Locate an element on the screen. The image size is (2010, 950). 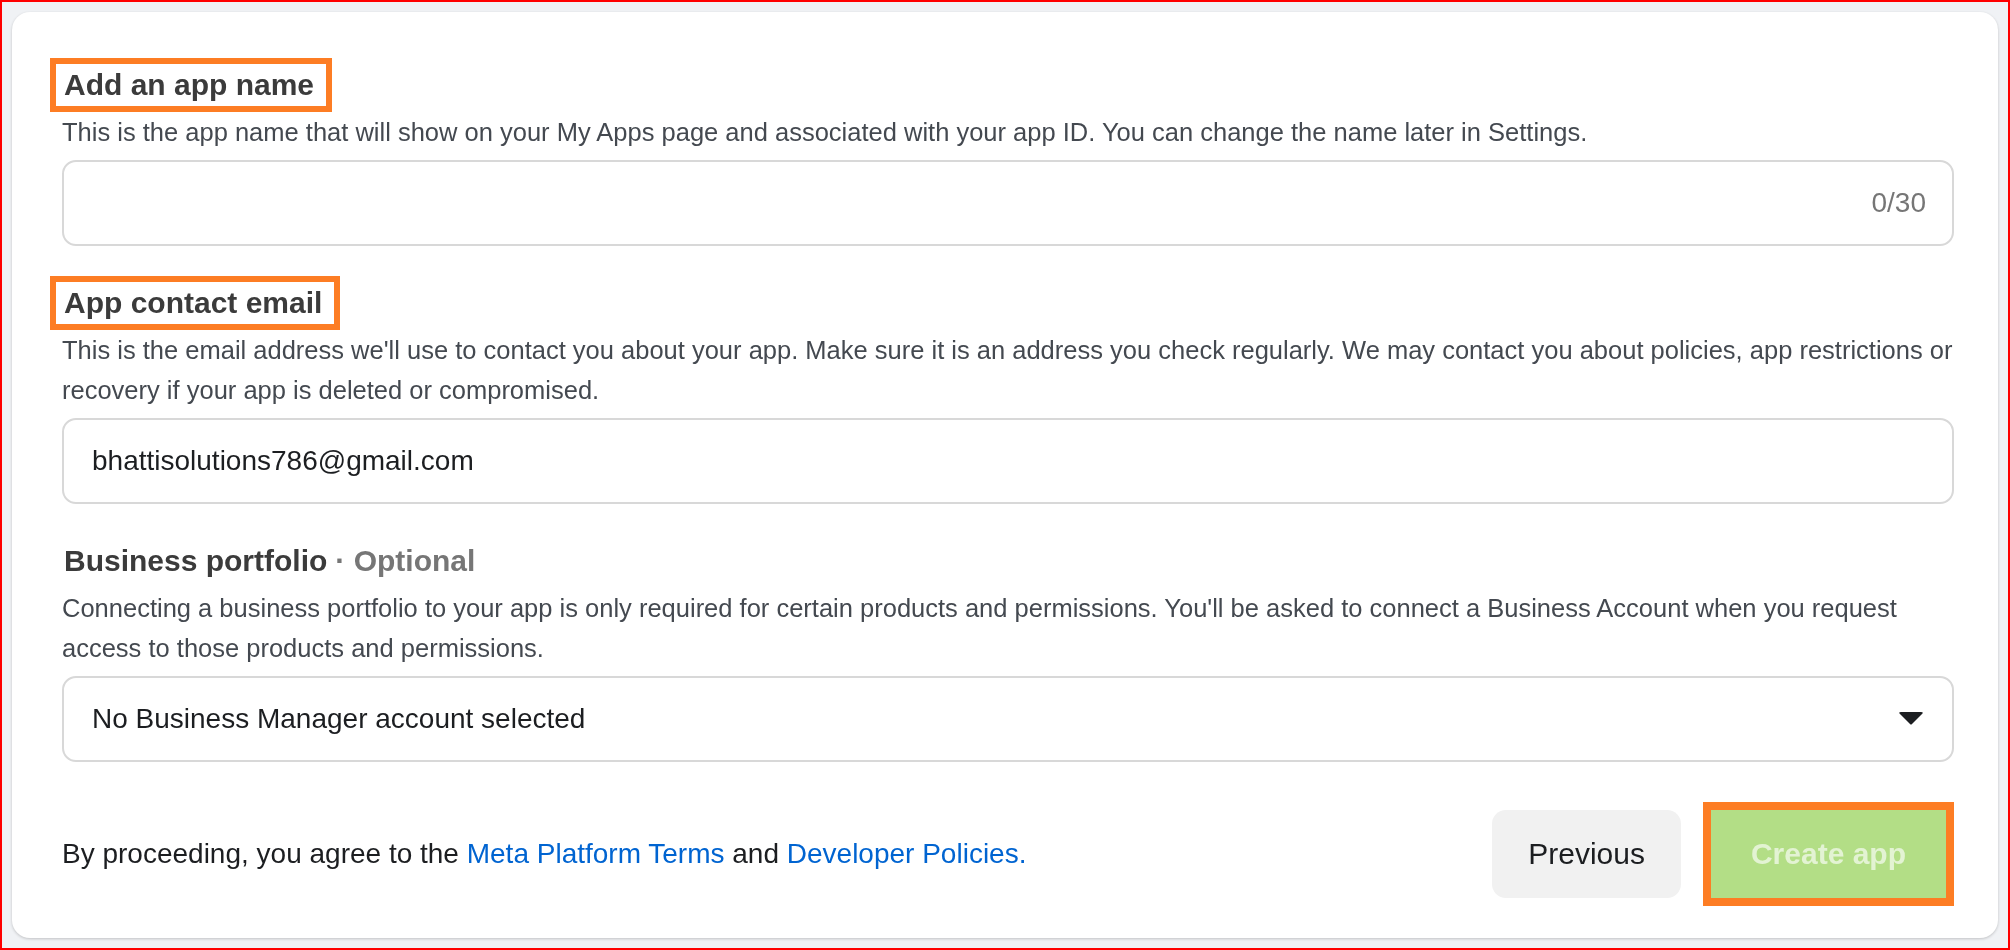
field-description: This is the app name that will show on your My Apps page and associated with your app ID. You can change the name later in Settings. is located at coordinates (825, 132).